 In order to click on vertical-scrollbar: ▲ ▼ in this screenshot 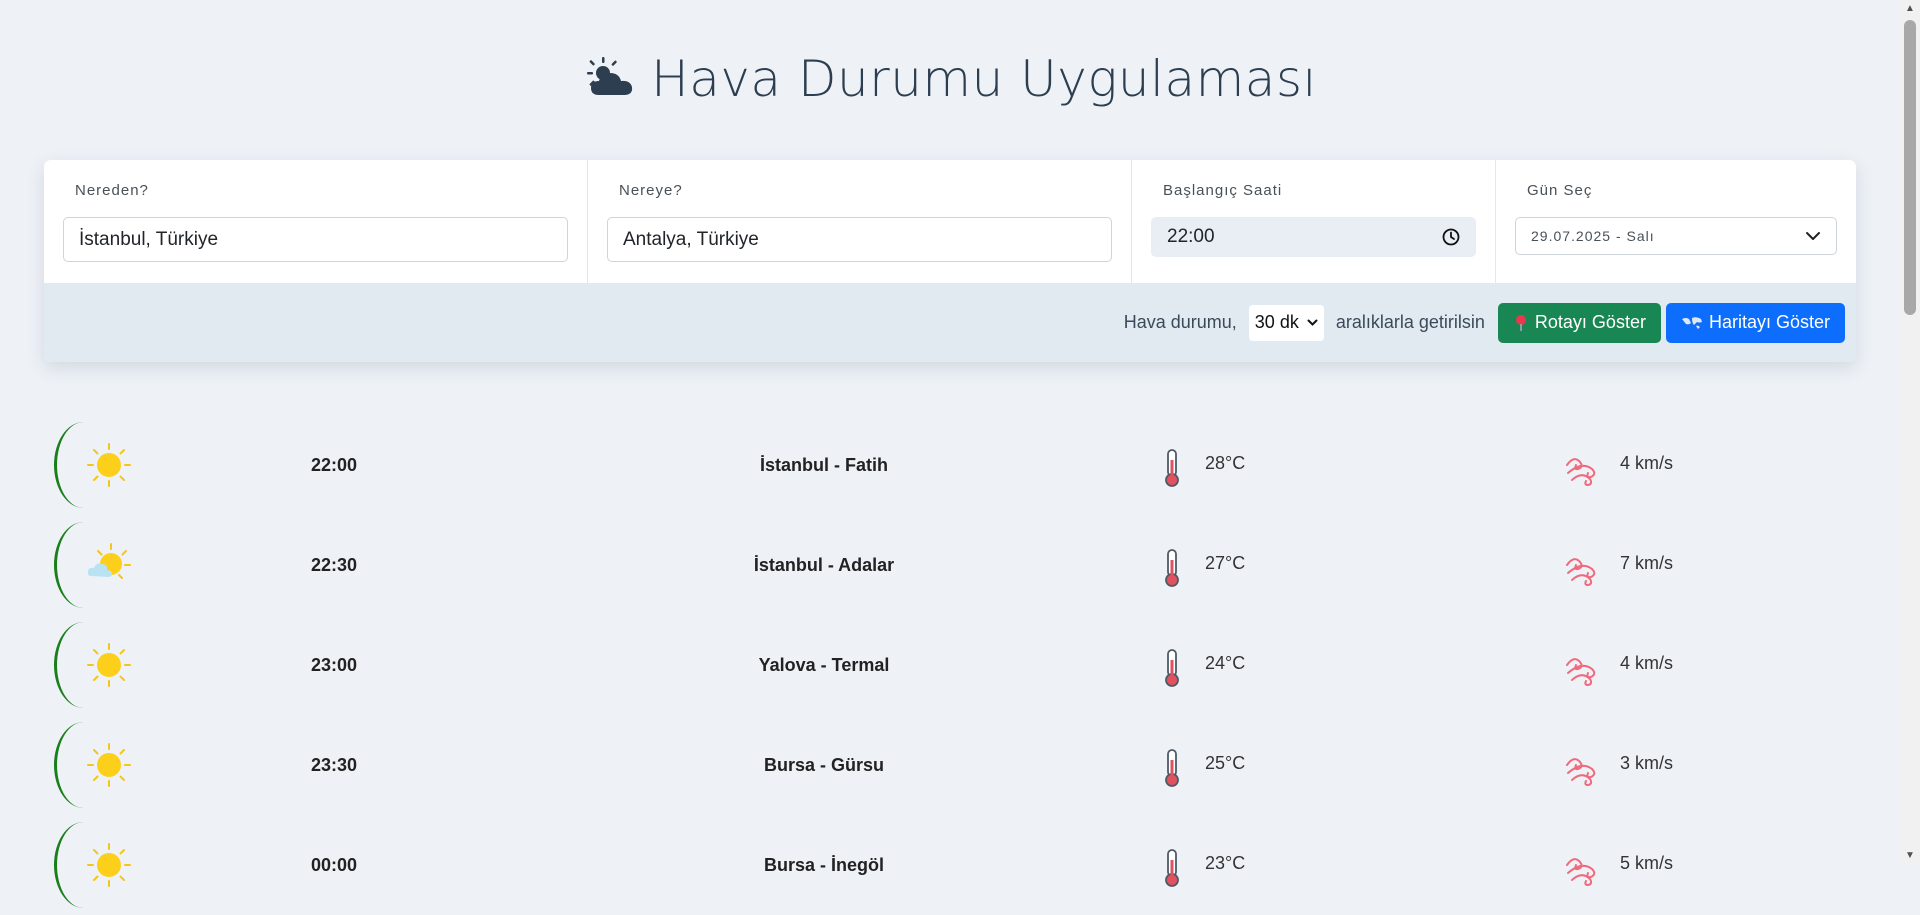, I will do `click(1910, 431)`.